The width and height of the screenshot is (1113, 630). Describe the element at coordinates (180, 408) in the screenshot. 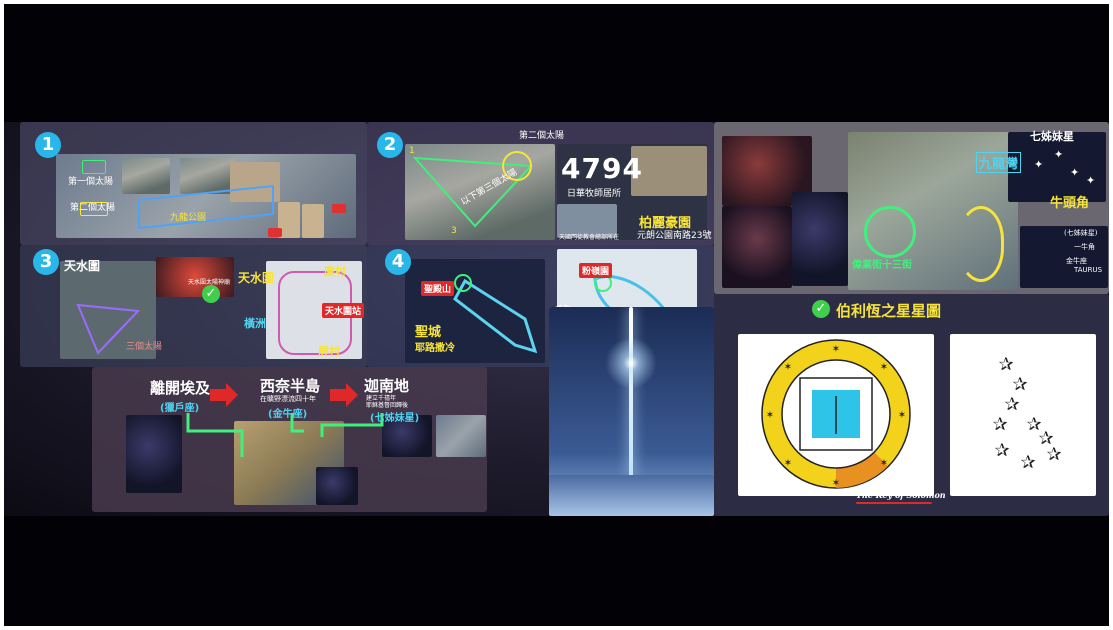

I see `orion-label: (獵戶座)` at that location.